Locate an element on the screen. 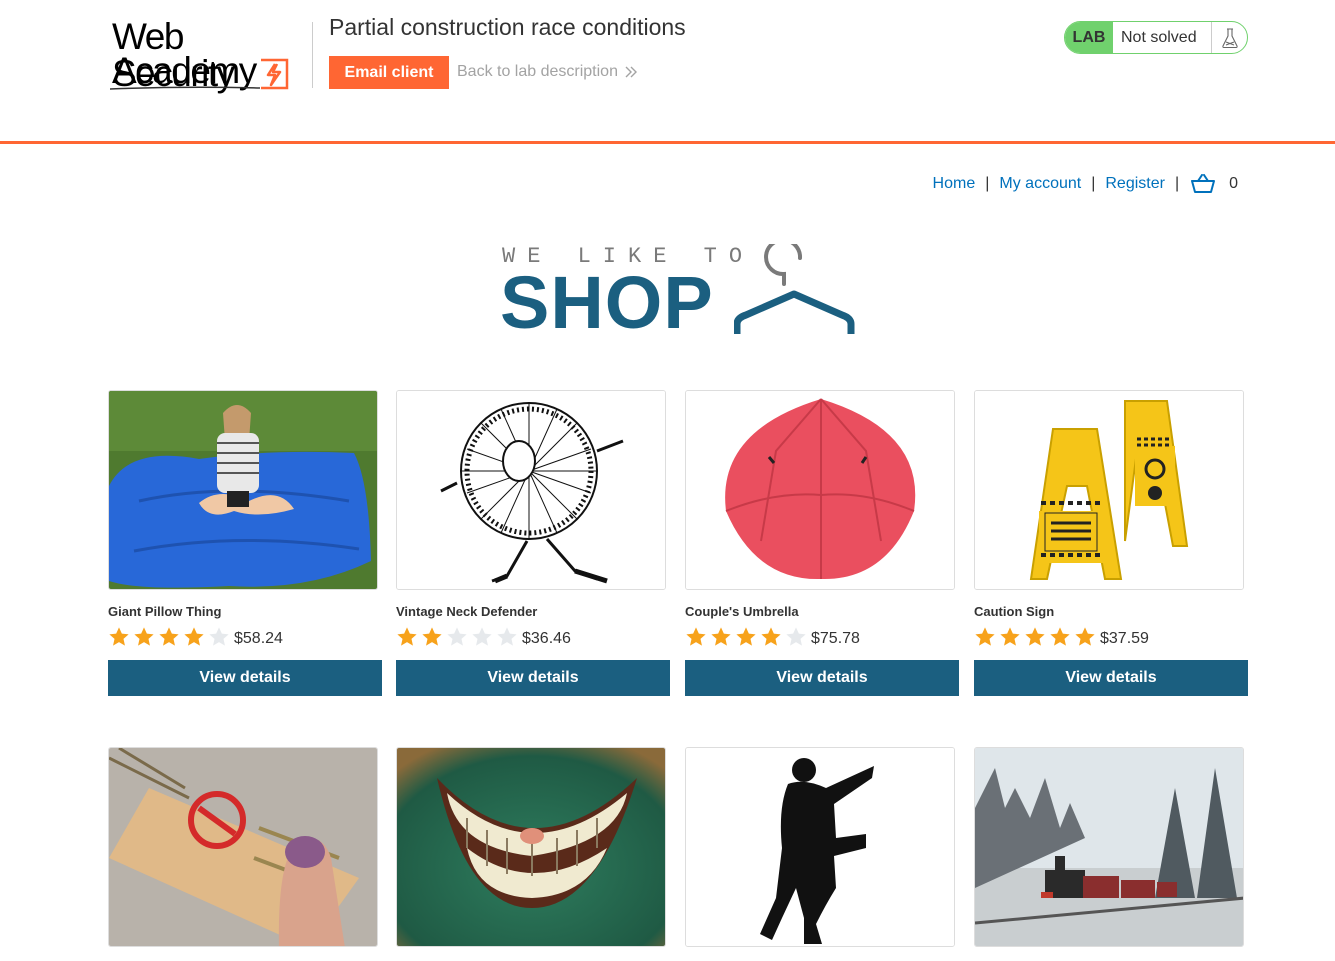 This screenshot has width=1335, height=961. product-rating-row: $36.46 is located at coordinates (533, 637).